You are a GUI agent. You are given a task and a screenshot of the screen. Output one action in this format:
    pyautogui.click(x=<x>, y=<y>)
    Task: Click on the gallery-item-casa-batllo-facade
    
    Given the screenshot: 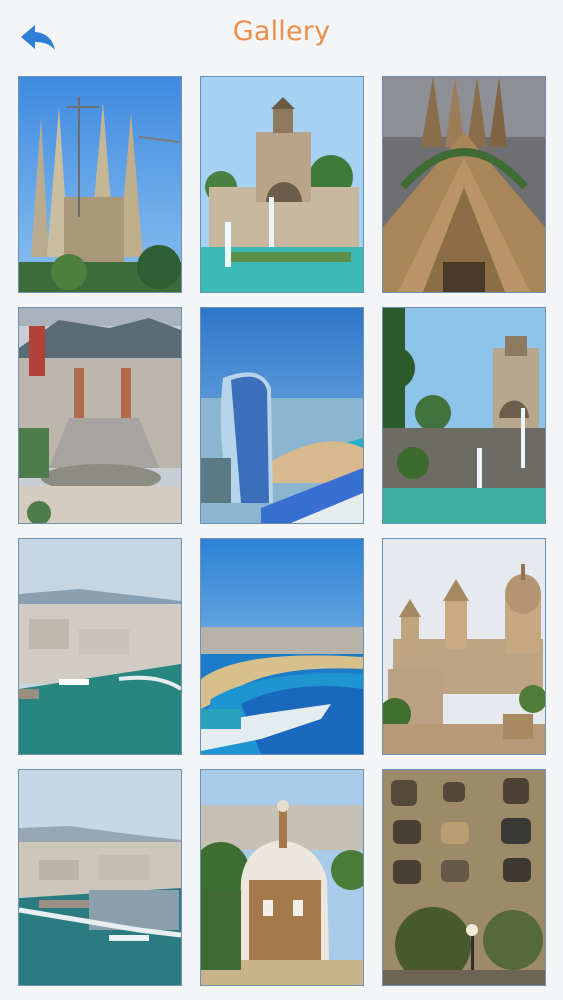 What is the action you would take?
    pyautogui.click(x=464, y=877)
    